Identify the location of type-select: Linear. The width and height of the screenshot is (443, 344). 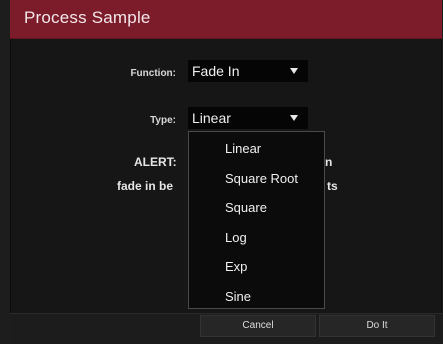
(248, 118).